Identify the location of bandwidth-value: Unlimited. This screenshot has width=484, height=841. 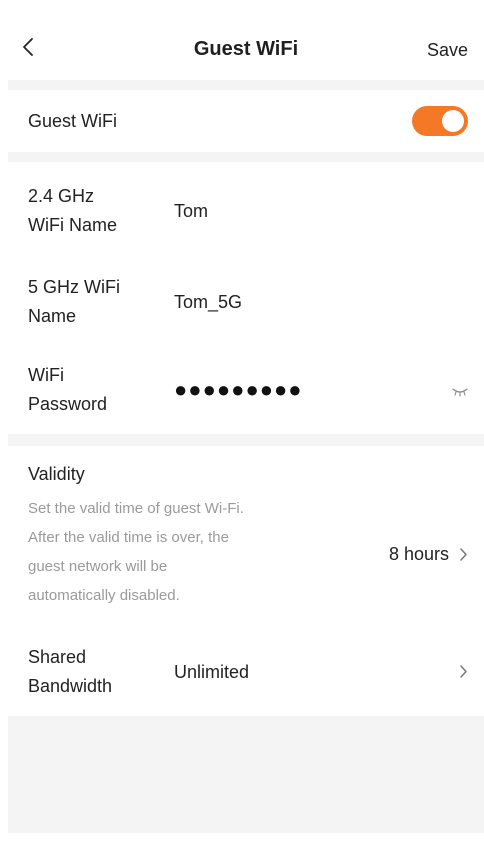
(212, 671).